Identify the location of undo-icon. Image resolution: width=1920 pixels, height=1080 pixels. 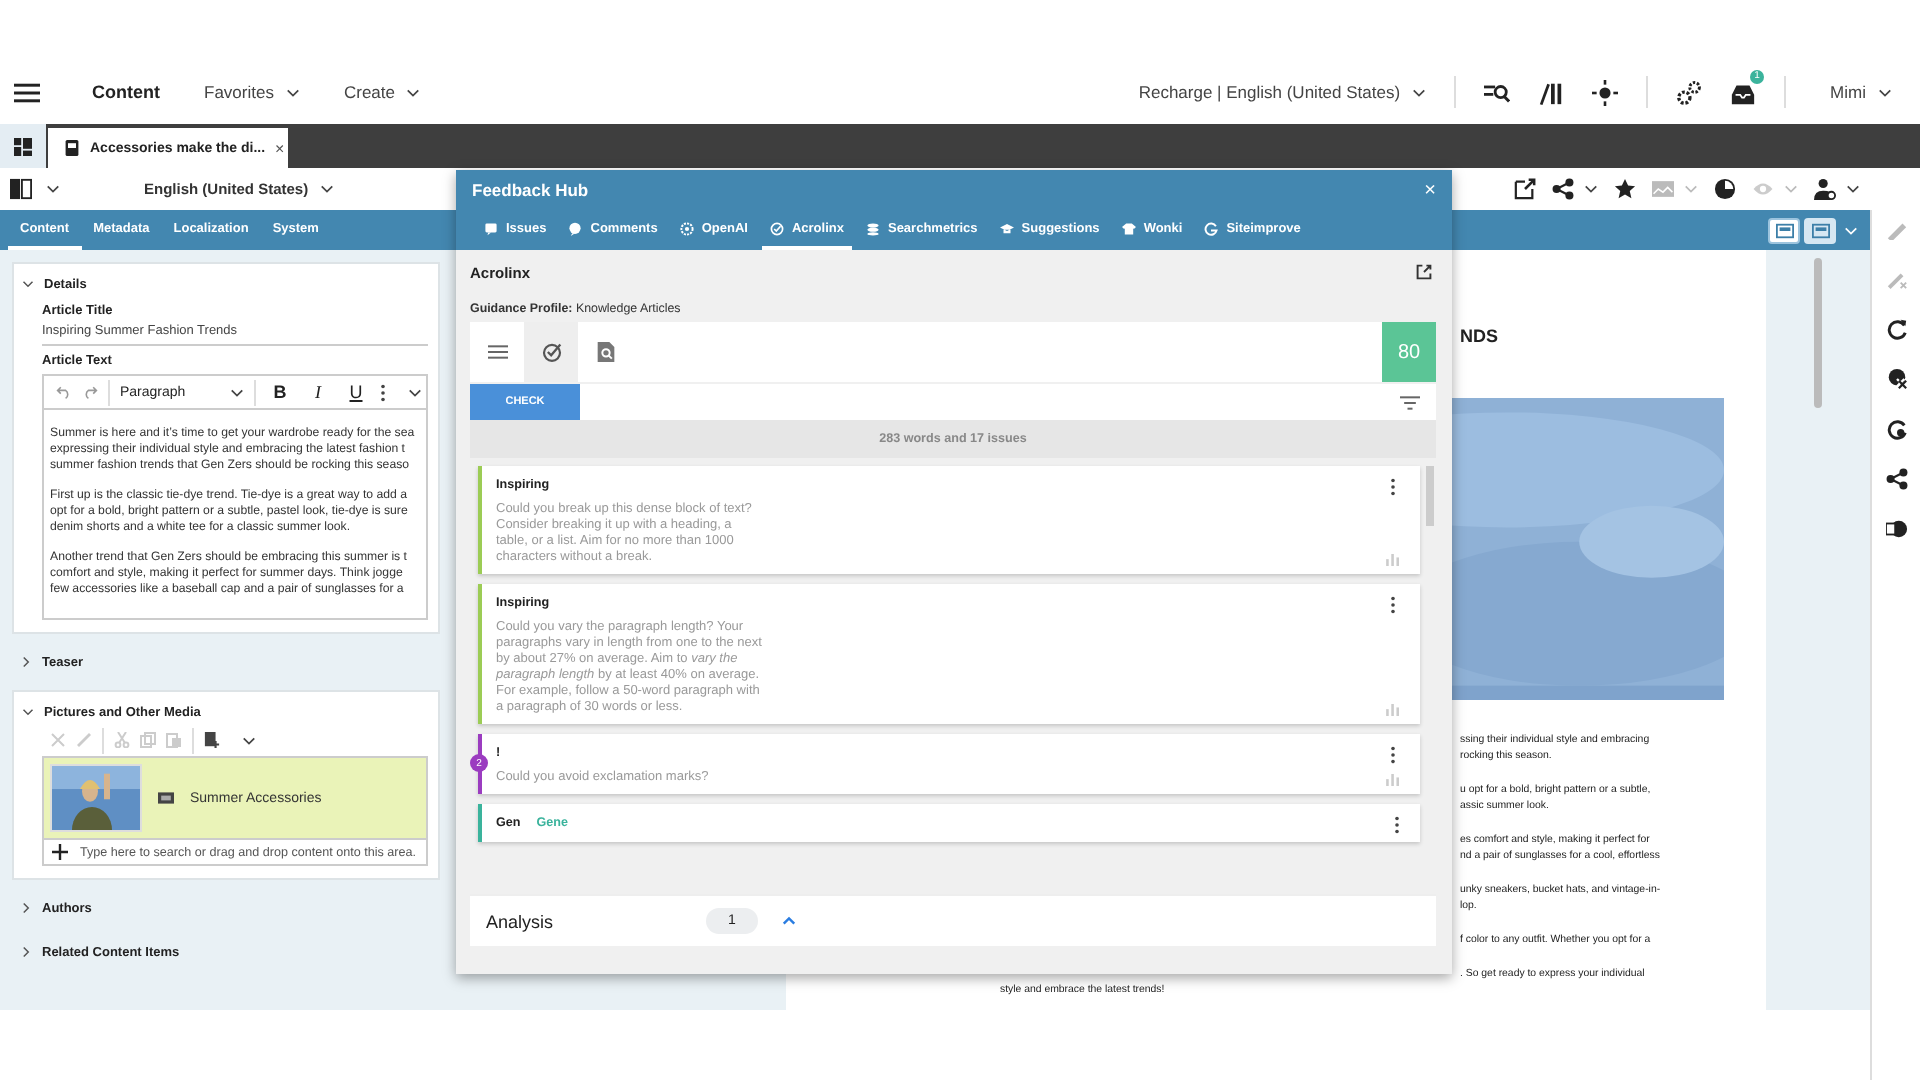
(64, 392).